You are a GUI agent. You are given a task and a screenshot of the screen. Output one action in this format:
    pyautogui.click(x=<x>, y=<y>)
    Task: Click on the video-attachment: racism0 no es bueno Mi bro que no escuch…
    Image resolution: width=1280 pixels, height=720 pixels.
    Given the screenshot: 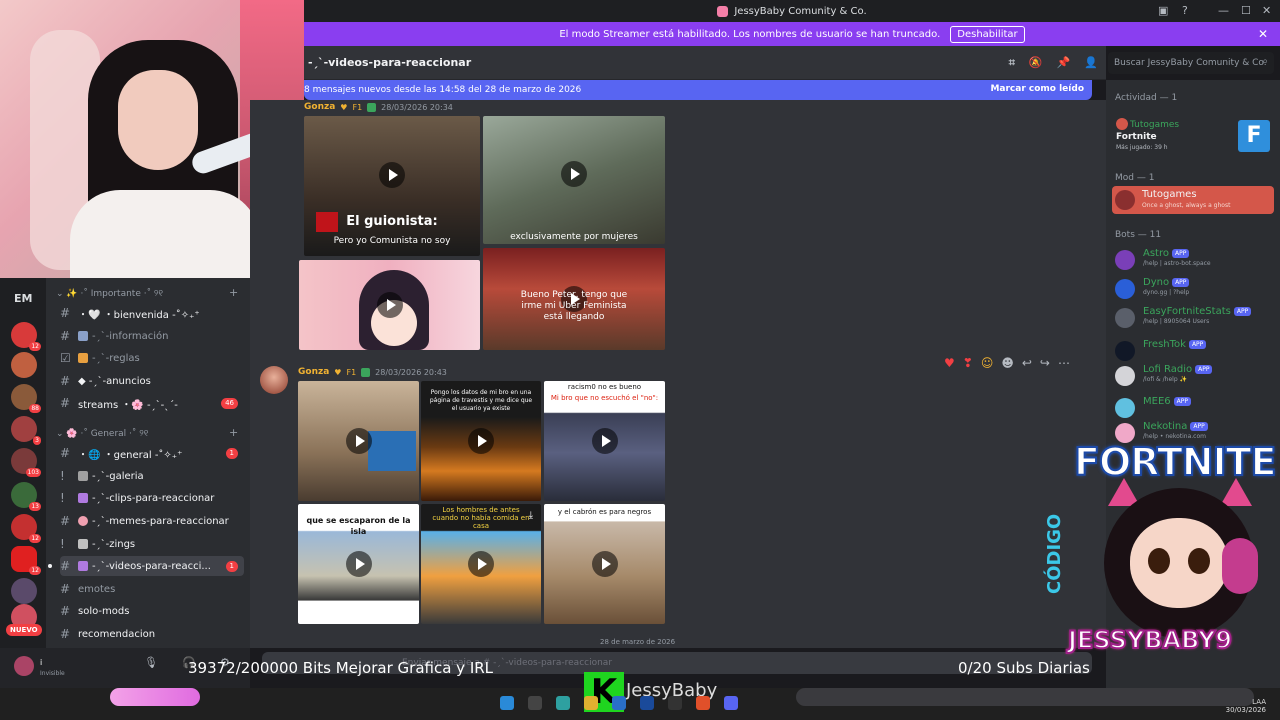 What is the action you would take?
    pyautogui.click(x=604, y=441)
    